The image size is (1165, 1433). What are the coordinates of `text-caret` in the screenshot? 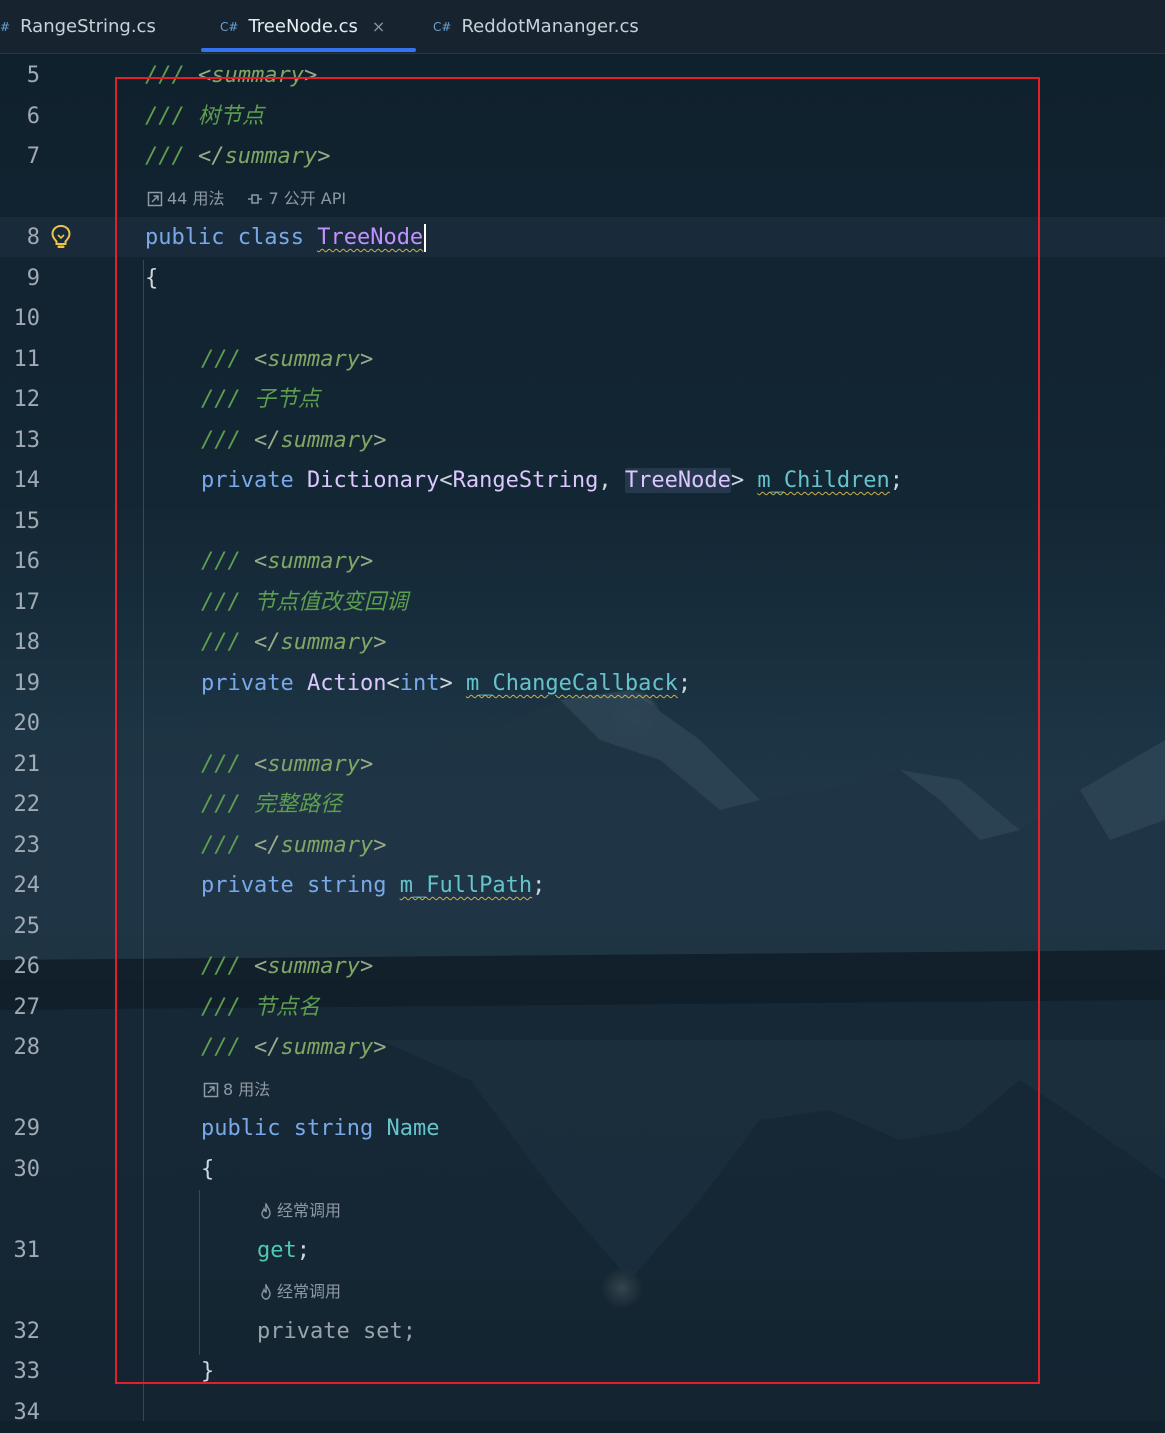 It's located at (425, 238).